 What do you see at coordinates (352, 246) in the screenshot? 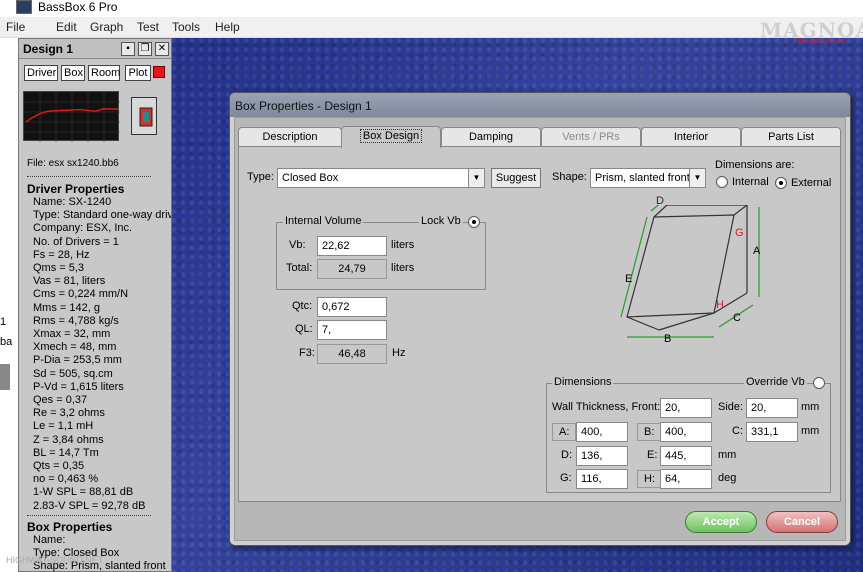
I see `vb-input: 22,62` at bounding box center [352, 246].